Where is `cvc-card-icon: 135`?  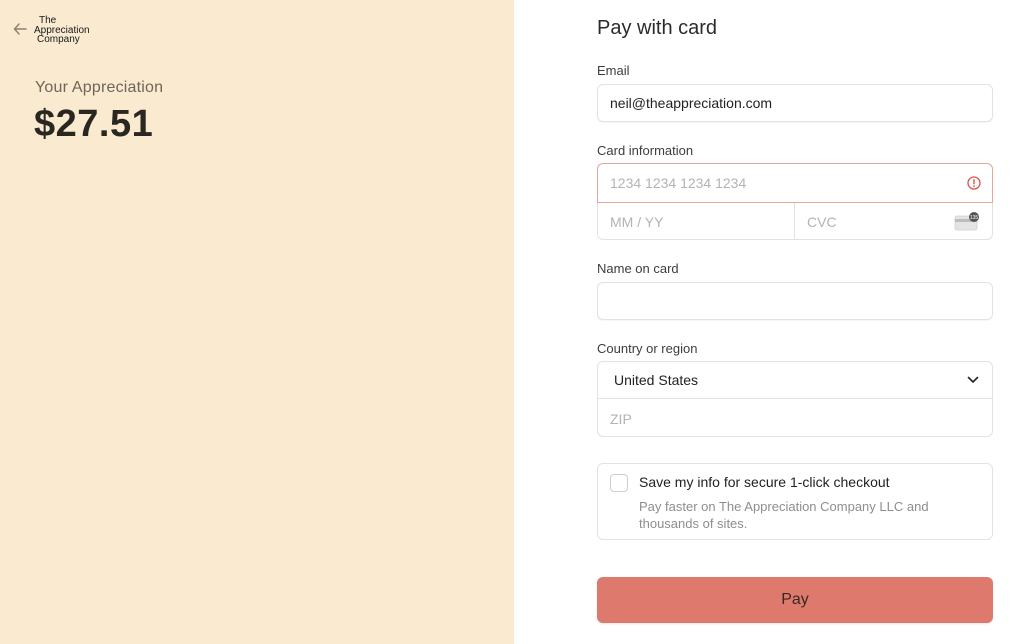
cvc-card-icon: 135 is located at coordinates (966, 221).